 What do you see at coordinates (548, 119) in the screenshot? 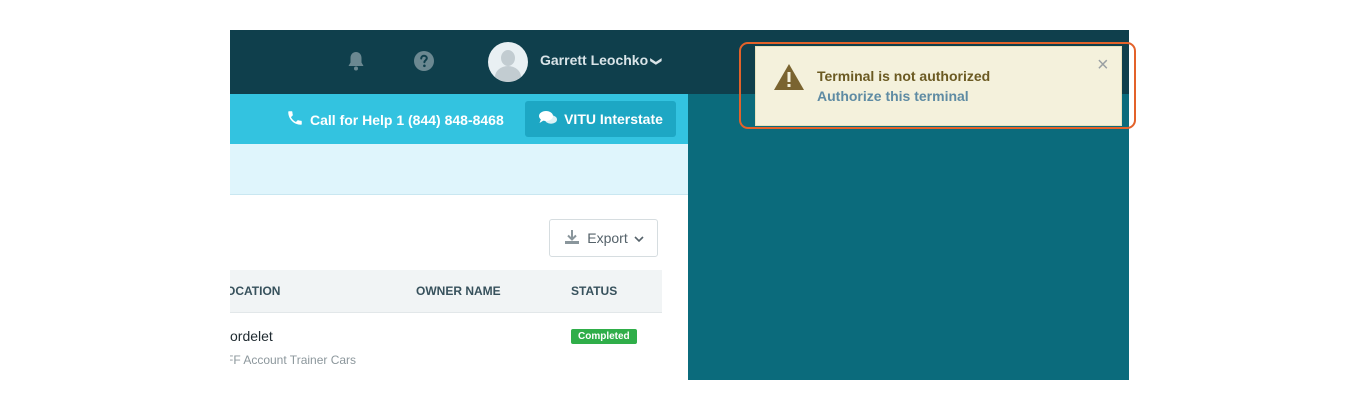
I see `chat-bubbles-icon` at bounding box center [548, 119].